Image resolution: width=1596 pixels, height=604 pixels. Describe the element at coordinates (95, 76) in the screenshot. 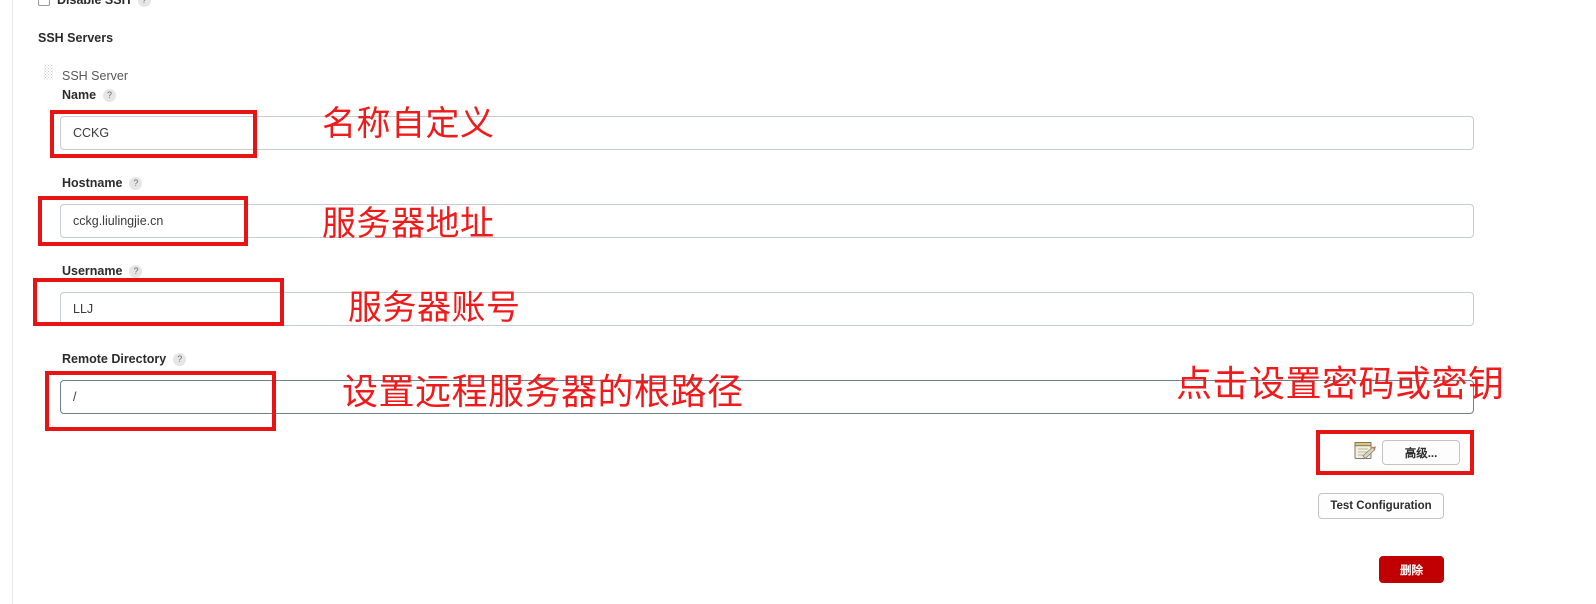

I see `ssh-server-entry-label: SSH Server` at that location.